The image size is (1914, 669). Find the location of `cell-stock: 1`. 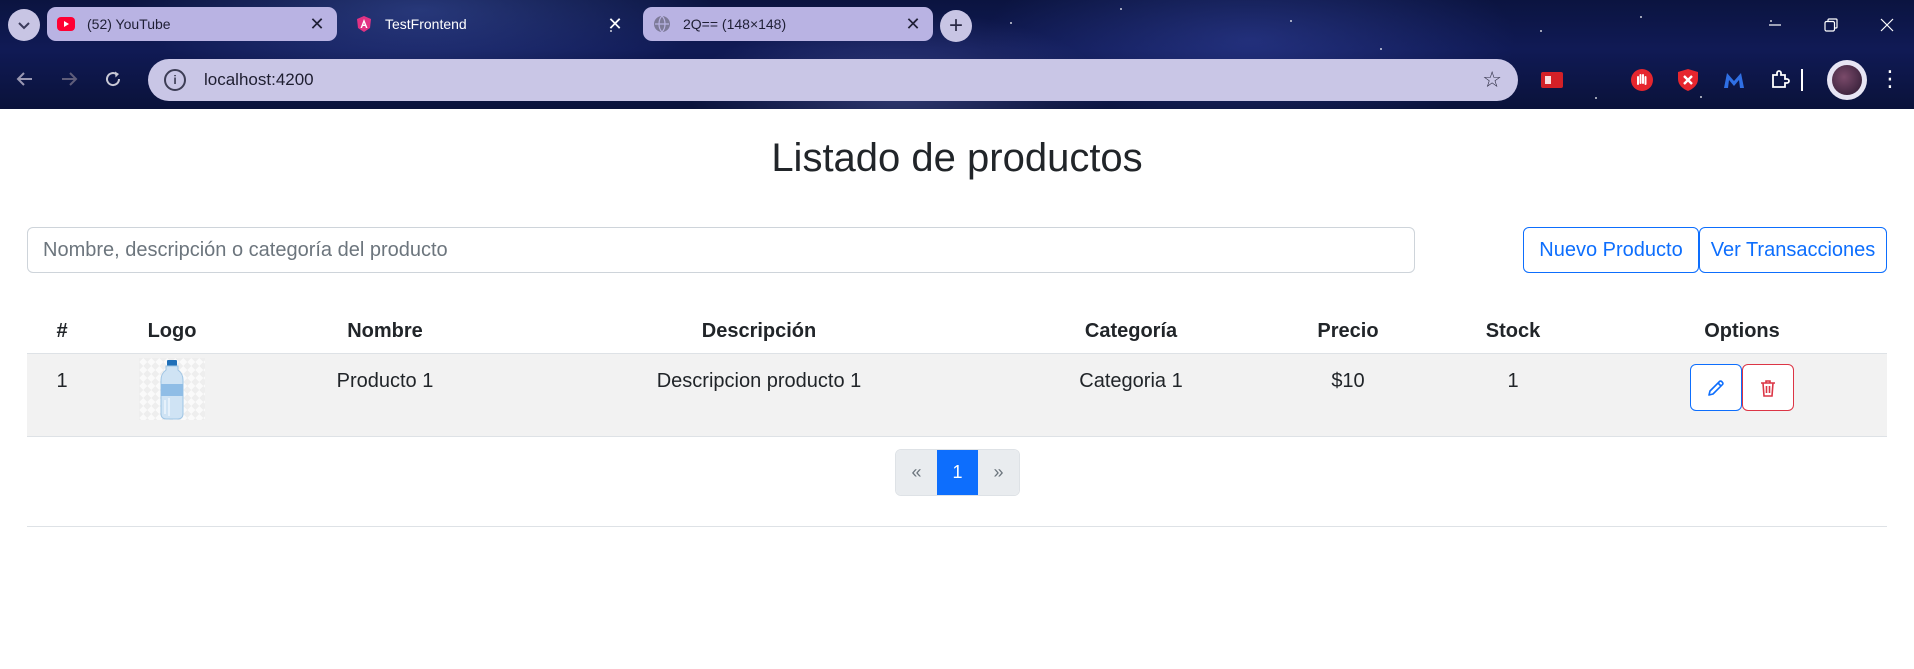

cell-stock: 1 is located at coordinates (1513, 395).